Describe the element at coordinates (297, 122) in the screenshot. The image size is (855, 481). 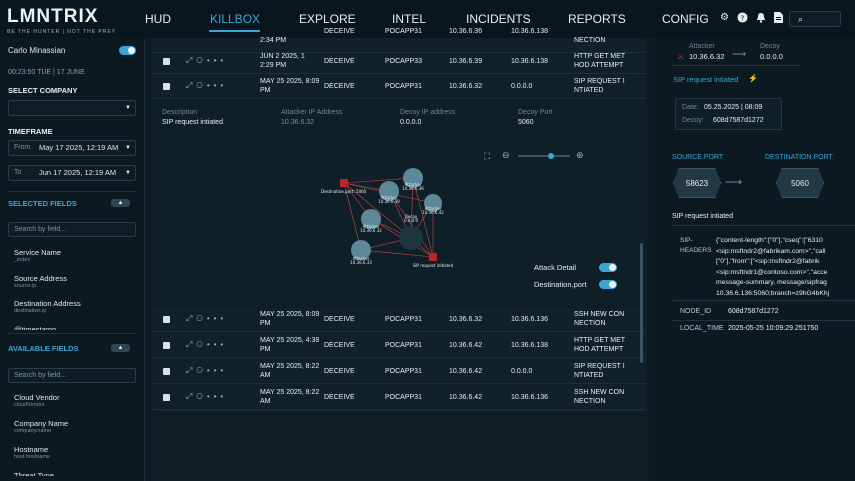
I see `attacker-ip-link: 10.36.6.32` at that location.